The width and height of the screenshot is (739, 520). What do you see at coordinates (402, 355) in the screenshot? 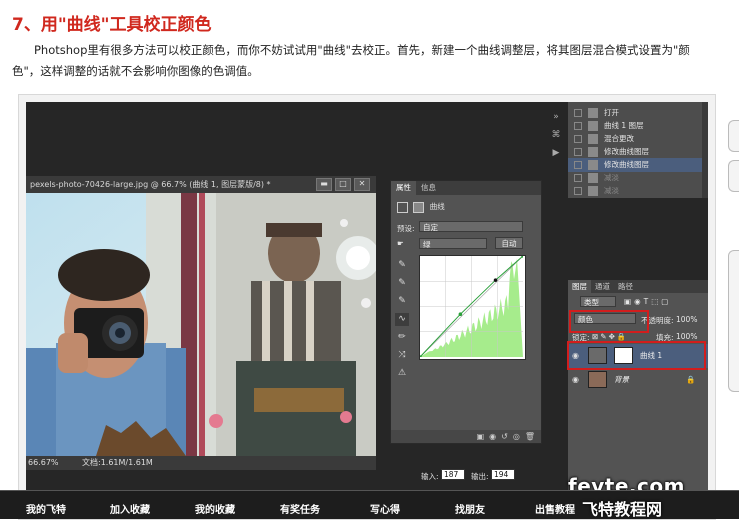
I see `smooth-tool-icon: ⤨` at bounding box center [402, 355].